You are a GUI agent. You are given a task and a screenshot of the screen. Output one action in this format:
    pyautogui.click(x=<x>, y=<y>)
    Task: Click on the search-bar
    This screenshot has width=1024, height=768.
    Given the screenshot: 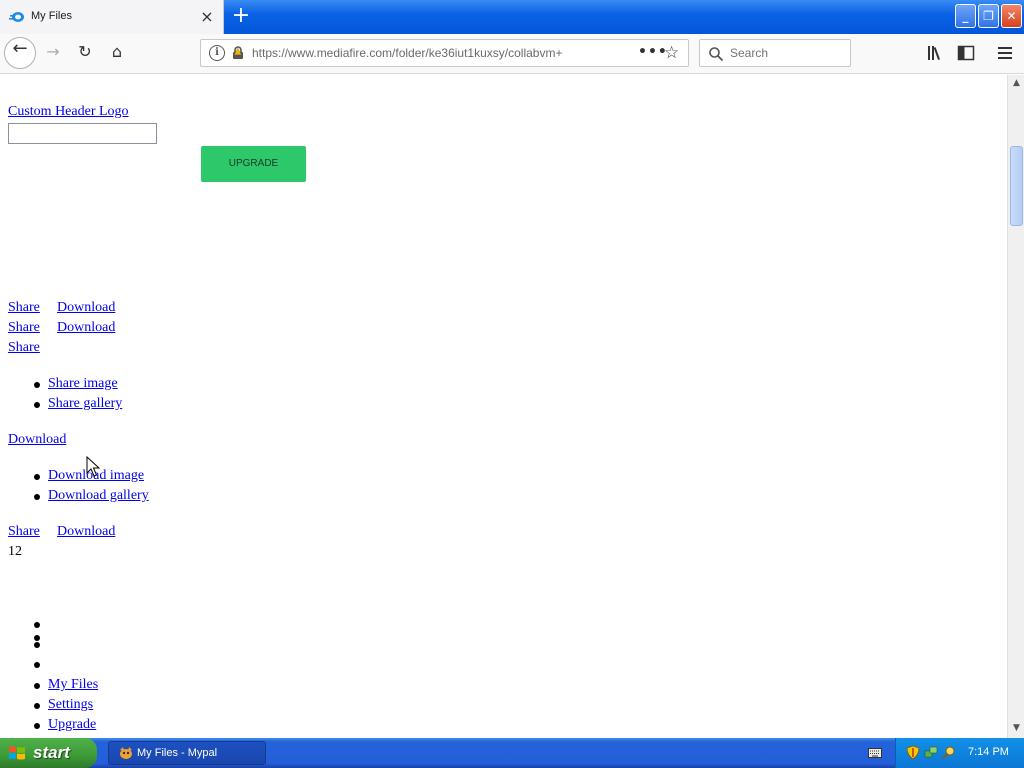 What is the action you would take?
    pyautogui.click(x=775, y=53)
    